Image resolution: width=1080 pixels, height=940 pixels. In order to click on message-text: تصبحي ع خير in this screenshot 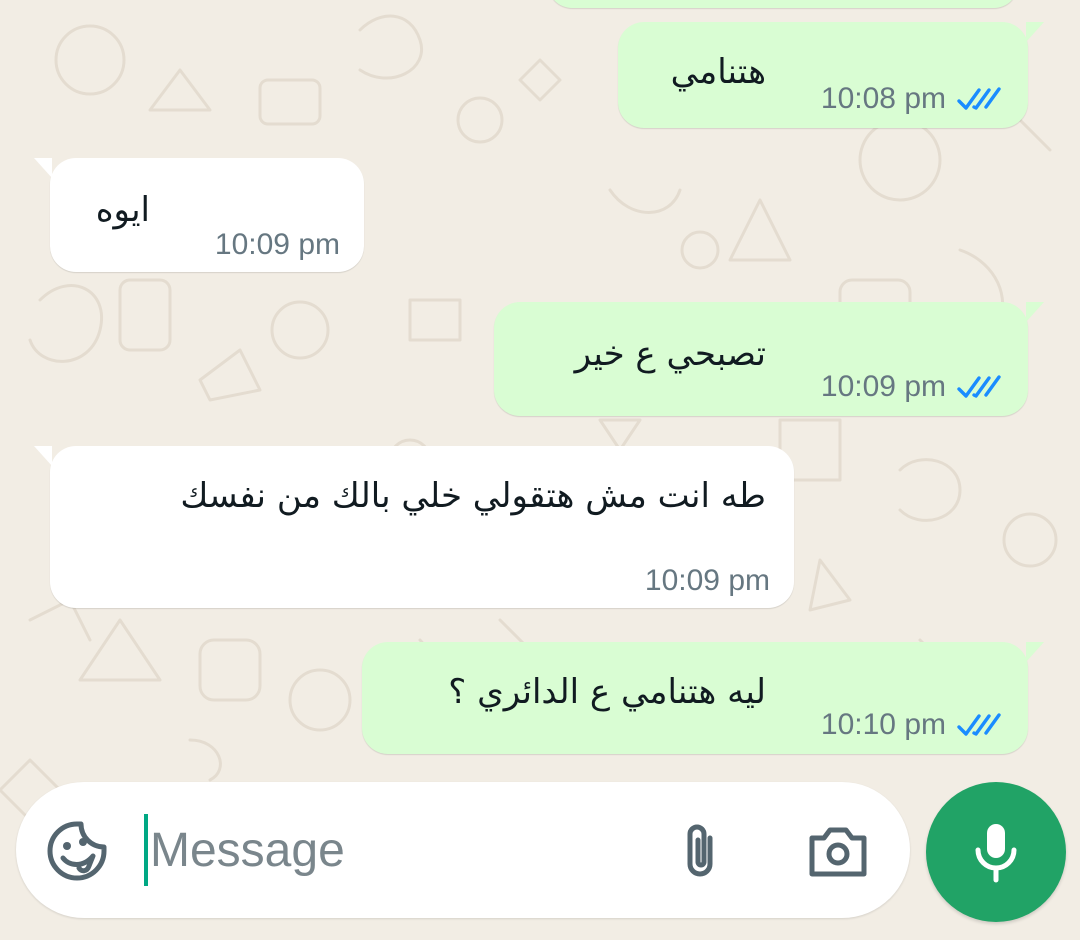, I will do `click(670, 354)`.